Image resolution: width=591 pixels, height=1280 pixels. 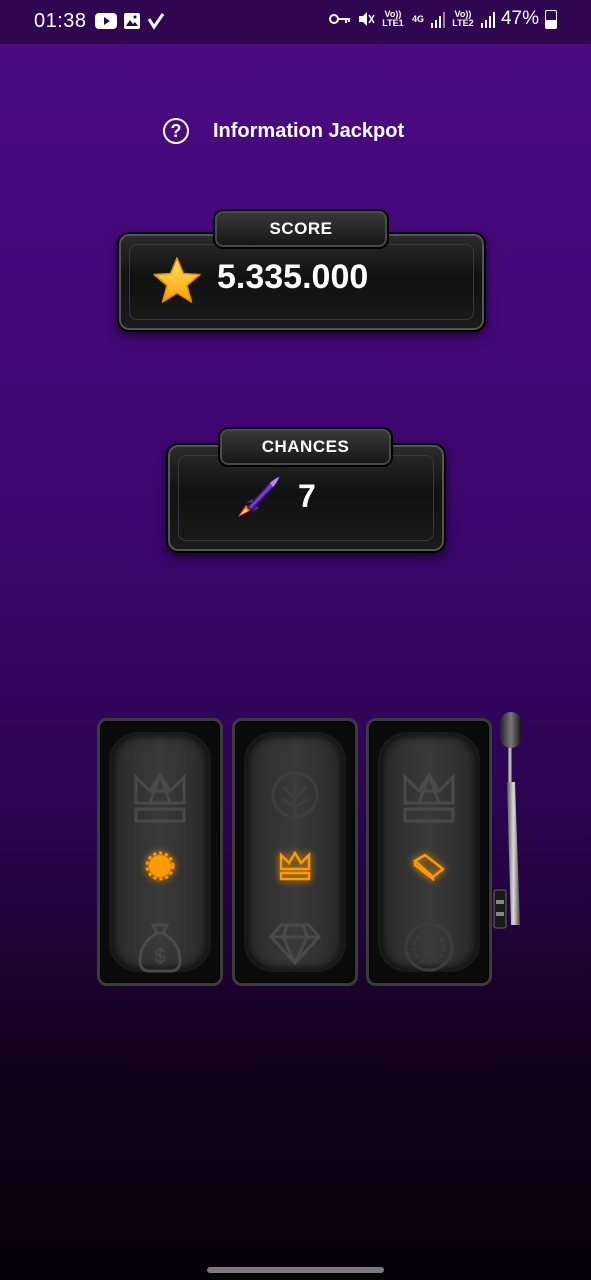 I want to click on rocket-icon, so click(x=259, y=496).